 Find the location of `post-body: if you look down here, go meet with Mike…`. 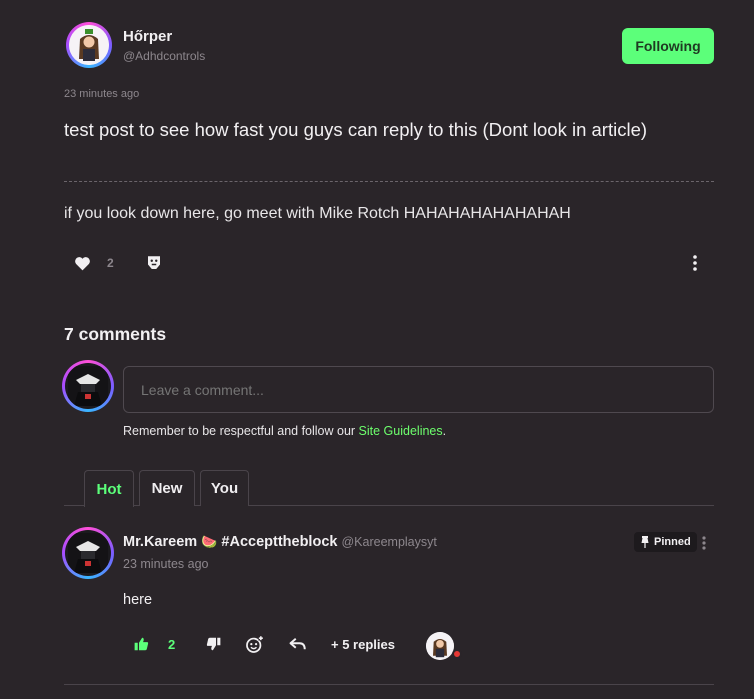

post-body: if you look down here, go meet with Mike… is located at coordinates (317, 213).